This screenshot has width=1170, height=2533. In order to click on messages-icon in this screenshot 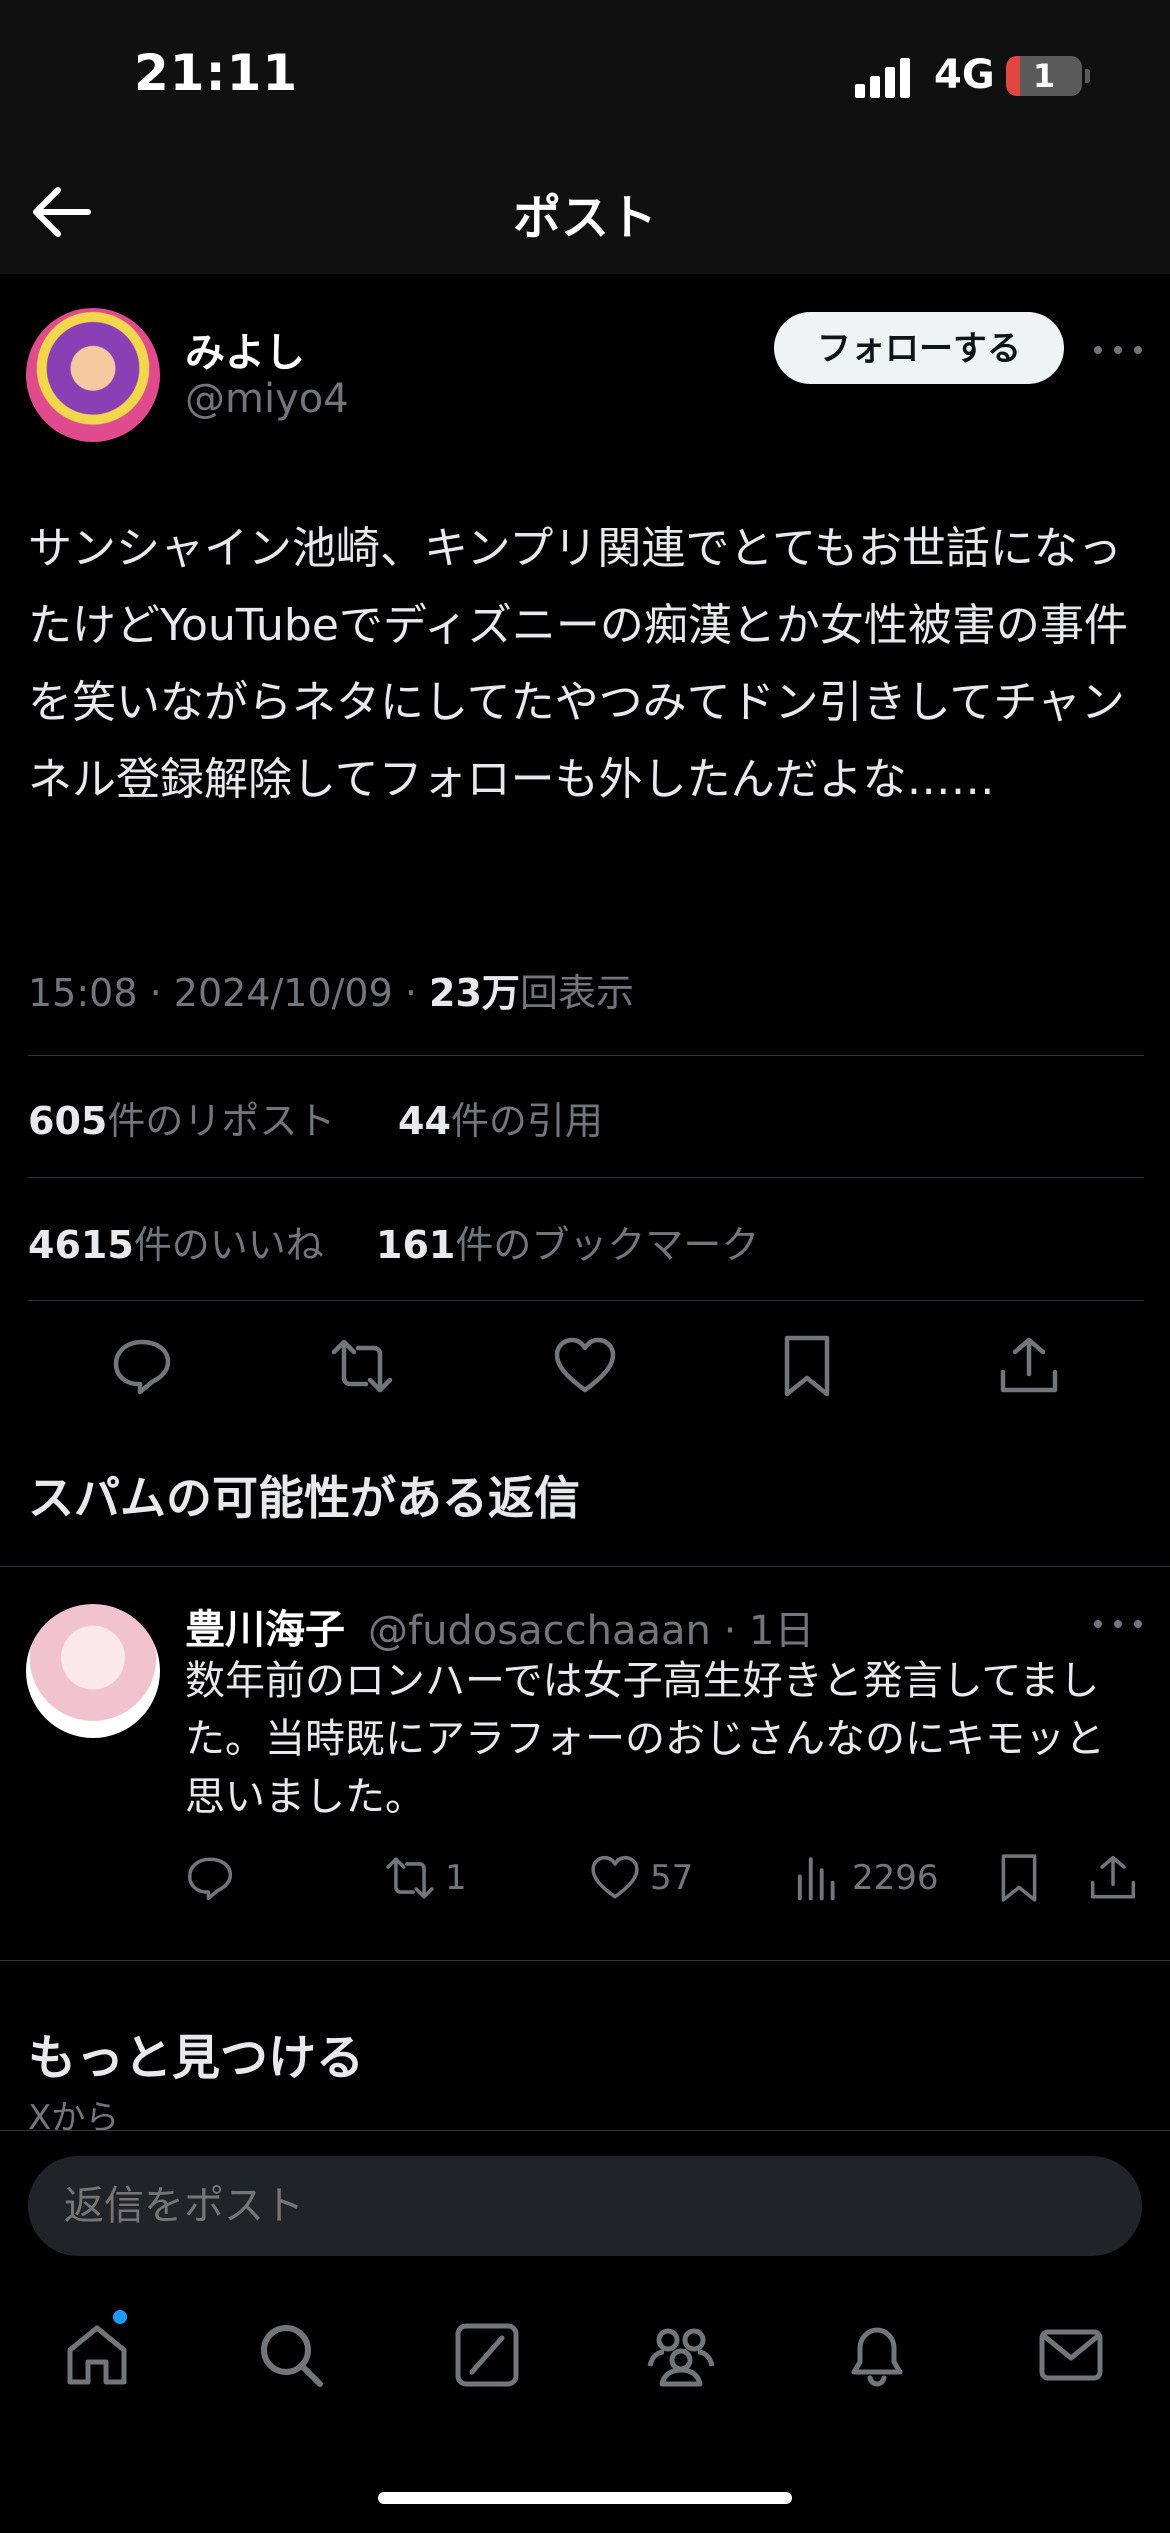, I will do `click(1071, 2355)`.